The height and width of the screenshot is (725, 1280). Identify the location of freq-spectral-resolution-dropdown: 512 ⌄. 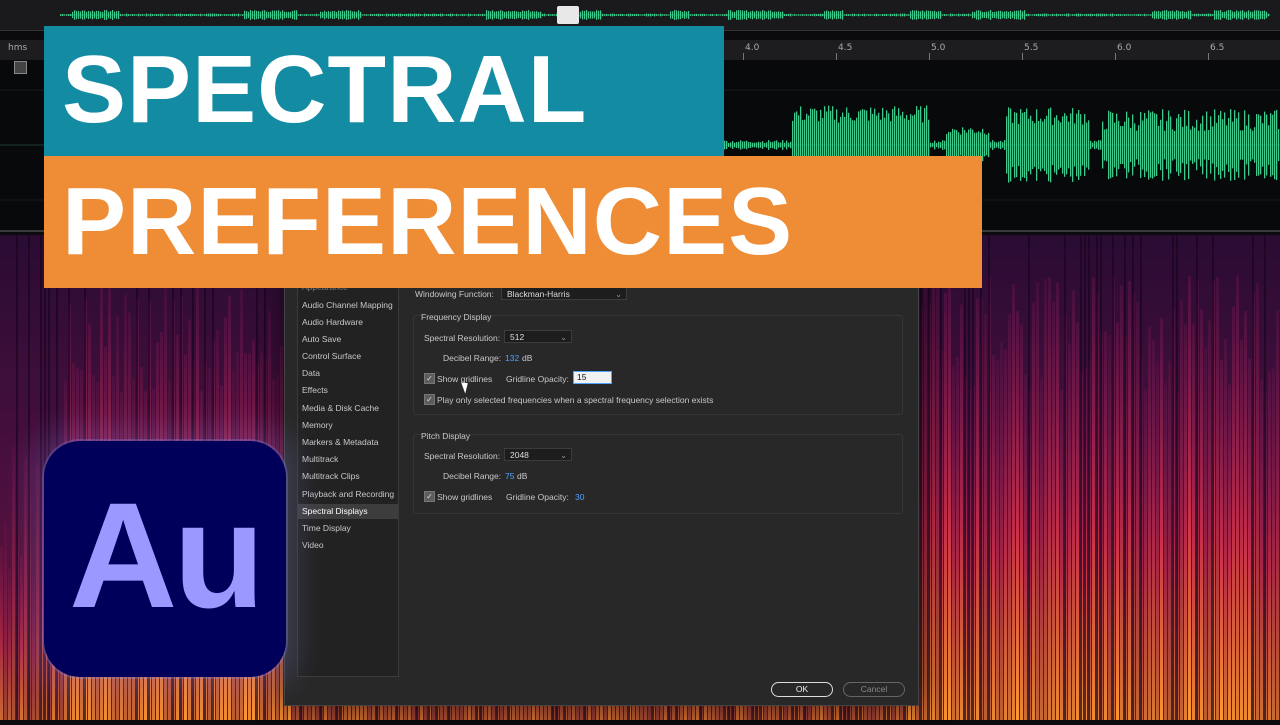
(538, 336).